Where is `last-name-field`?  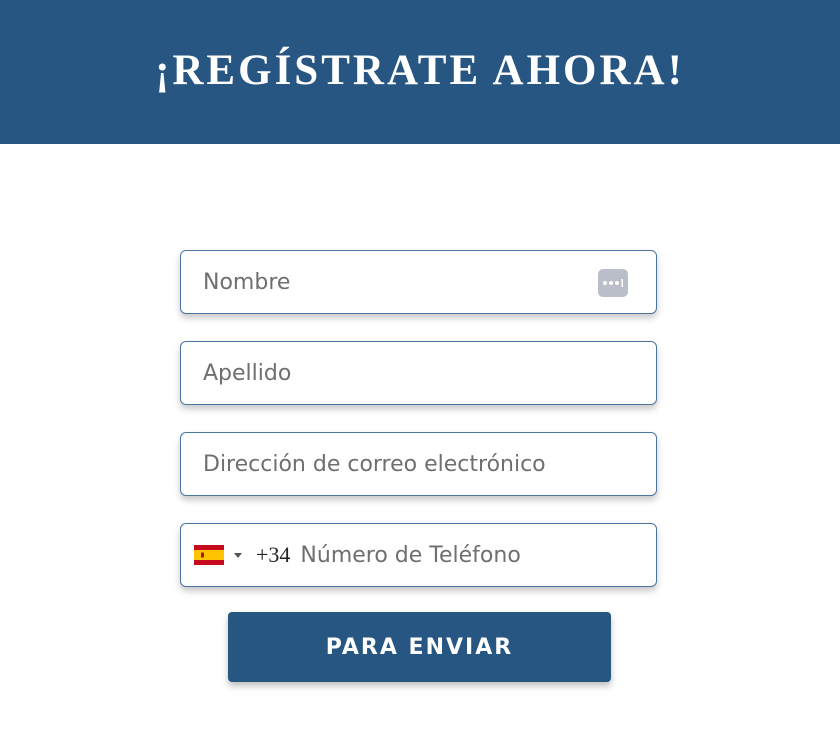
last-name-field is located at coordinates (418, 373).